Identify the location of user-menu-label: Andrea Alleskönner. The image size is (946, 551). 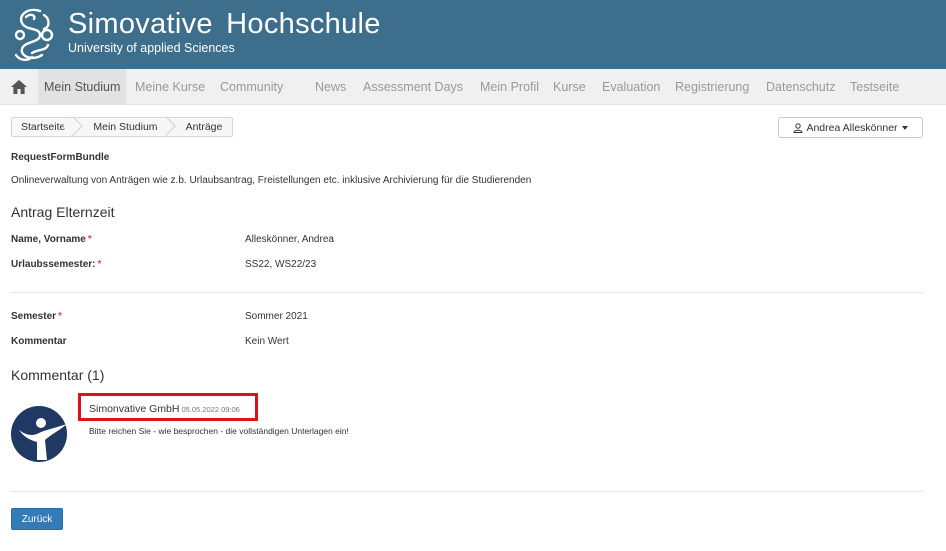
(852, 127).